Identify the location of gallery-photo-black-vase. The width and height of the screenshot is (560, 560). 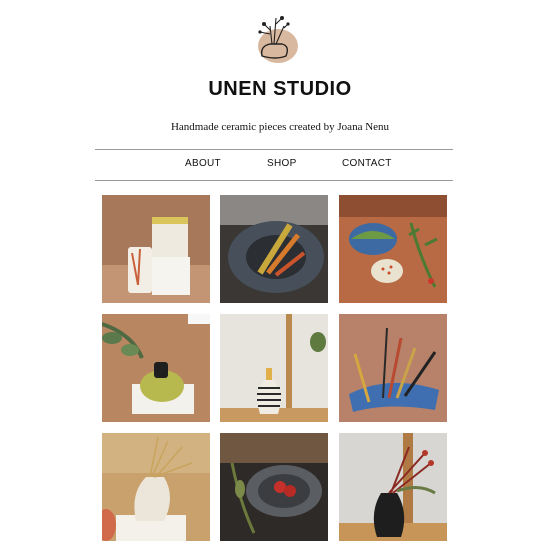
(393, 487).